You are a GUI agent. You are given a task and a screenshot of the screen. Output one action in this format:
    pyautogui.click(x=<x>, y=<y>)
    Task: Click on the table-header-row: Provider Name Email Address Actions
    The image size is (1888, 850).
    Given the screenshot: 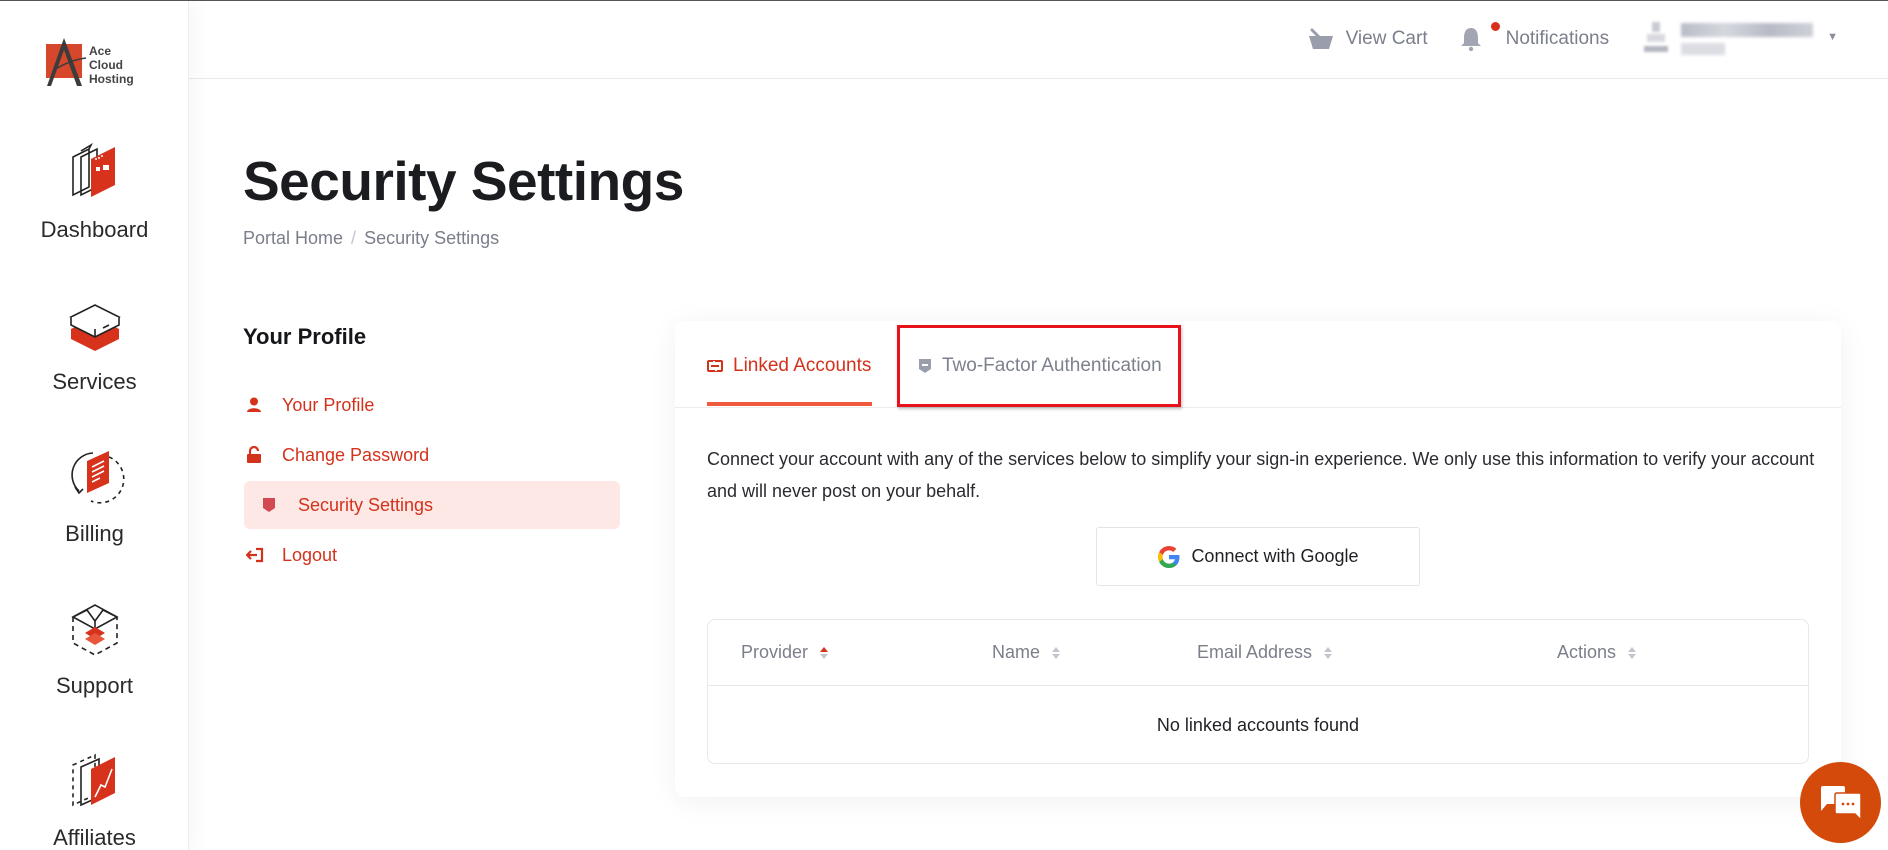 What is the action you would take?
    pyautogui.click(x=1258, y=653)
    